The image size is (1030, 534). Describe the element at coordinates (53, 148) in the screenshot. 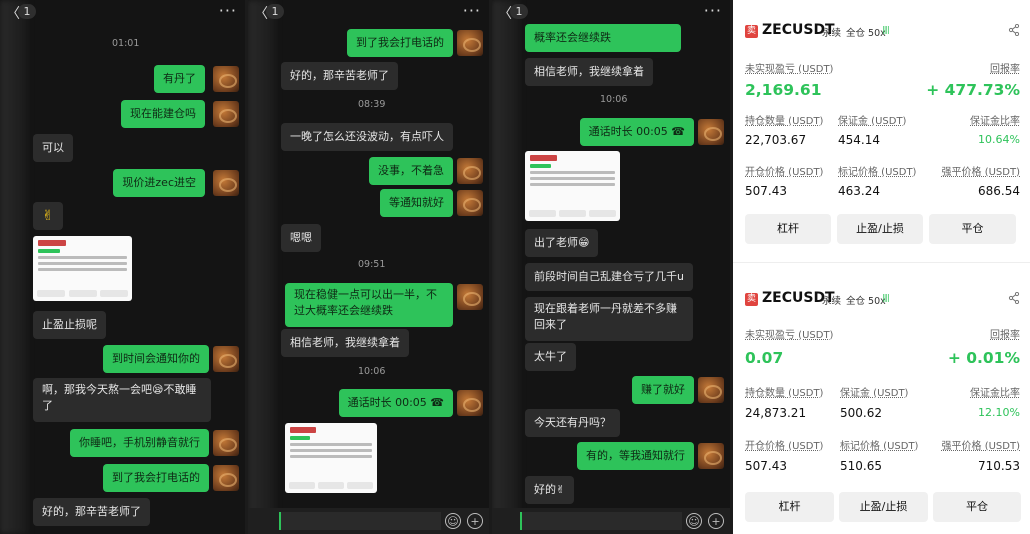

I see `message-in: 可以` at that location.